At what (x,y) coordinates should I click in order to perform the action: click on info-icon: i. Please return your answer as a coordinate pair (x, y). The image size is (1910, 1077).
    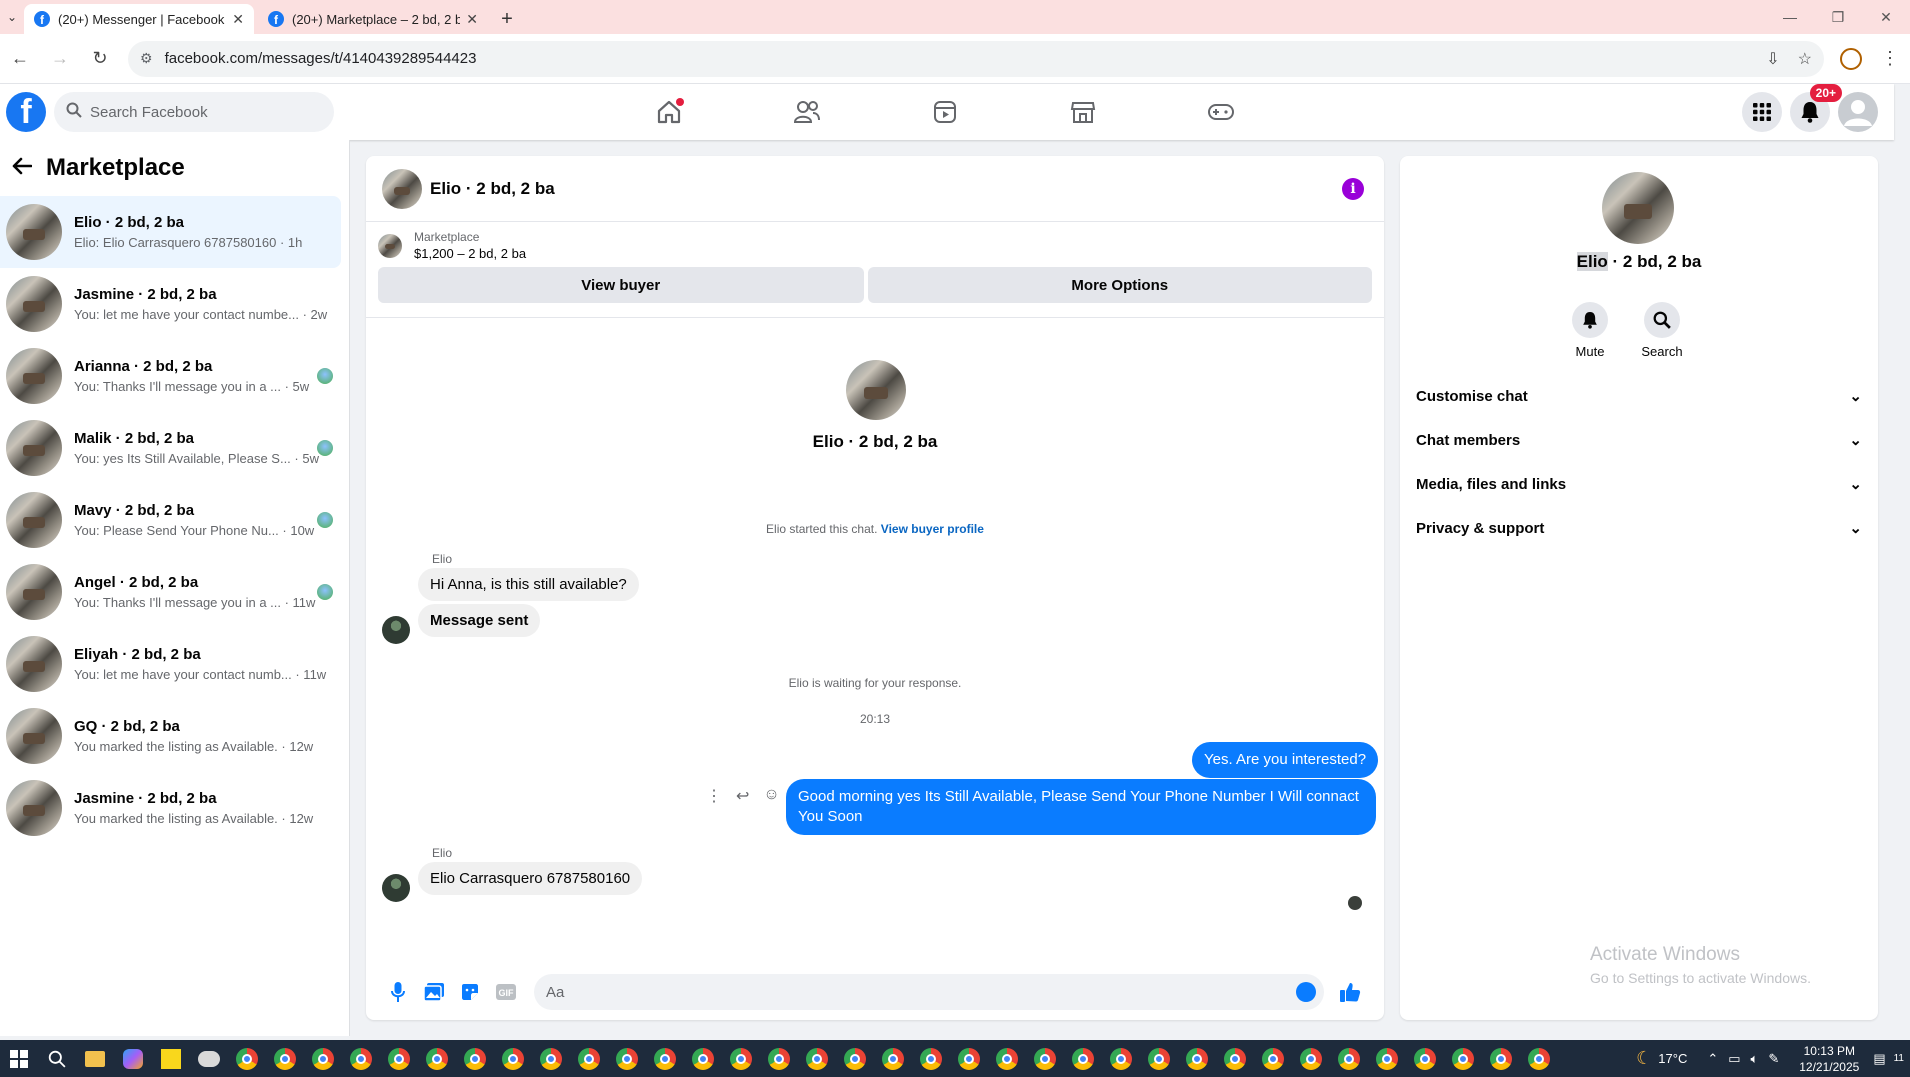
    Looking at the image, I should click on (1353, 189).